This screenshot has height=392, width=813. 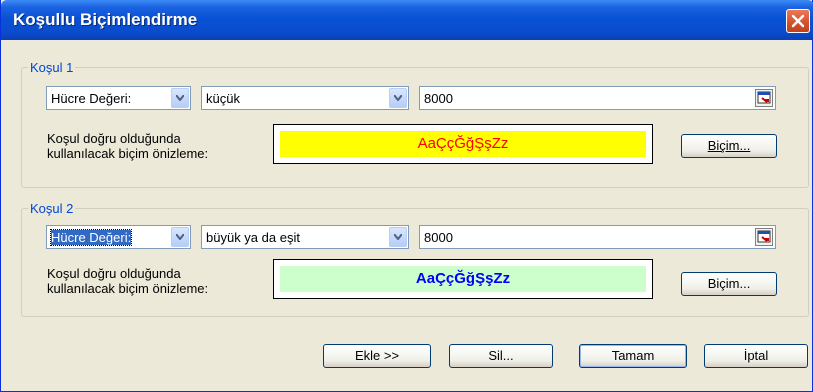 What do you see at coordinates (438, 237) in the screenshot?
I see `condition-2-value-text: 8000` at bounding box center [438, 237].